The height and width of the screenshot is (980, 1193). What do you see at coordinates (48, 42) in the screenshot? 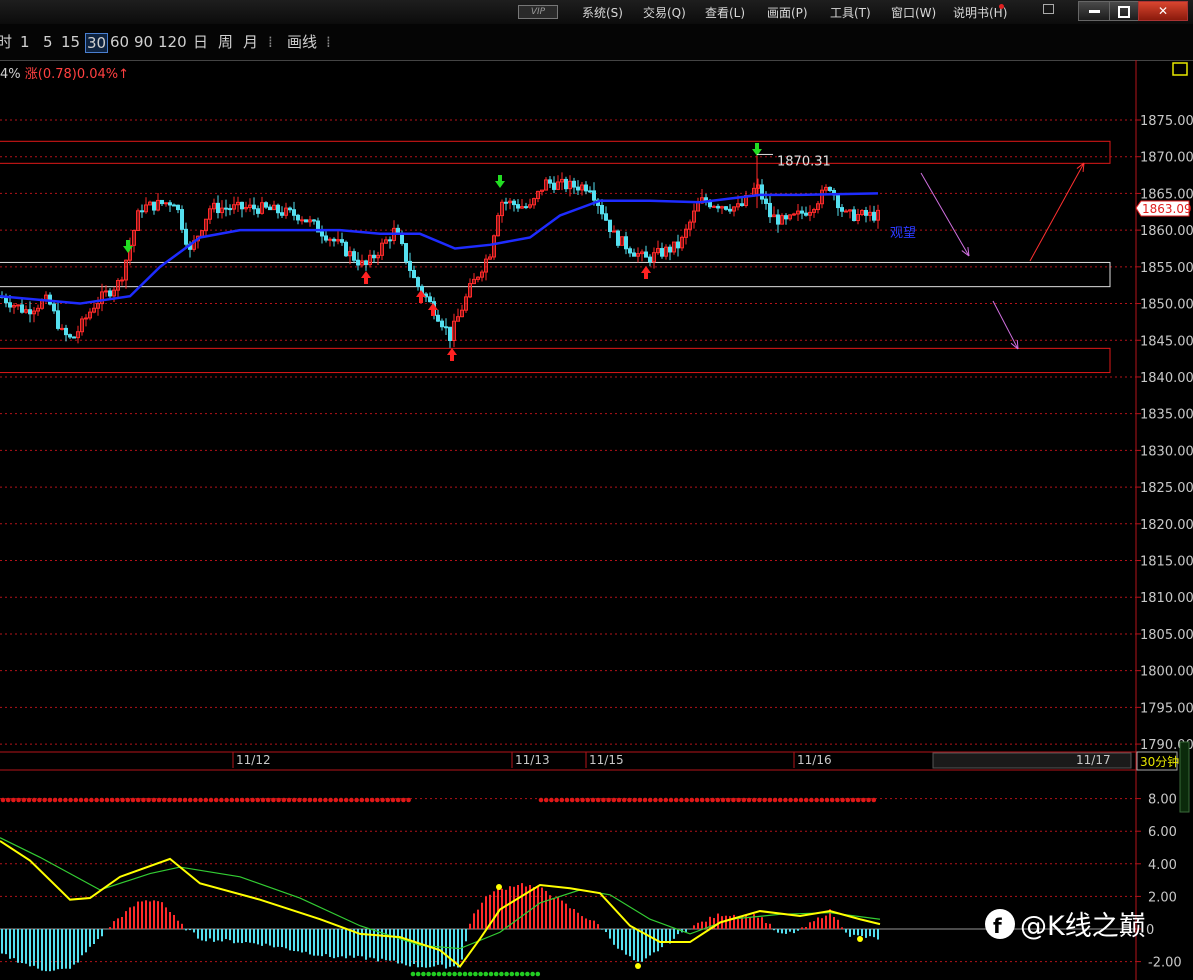
I see `period-5: 5` at bounding box center [48, 42].